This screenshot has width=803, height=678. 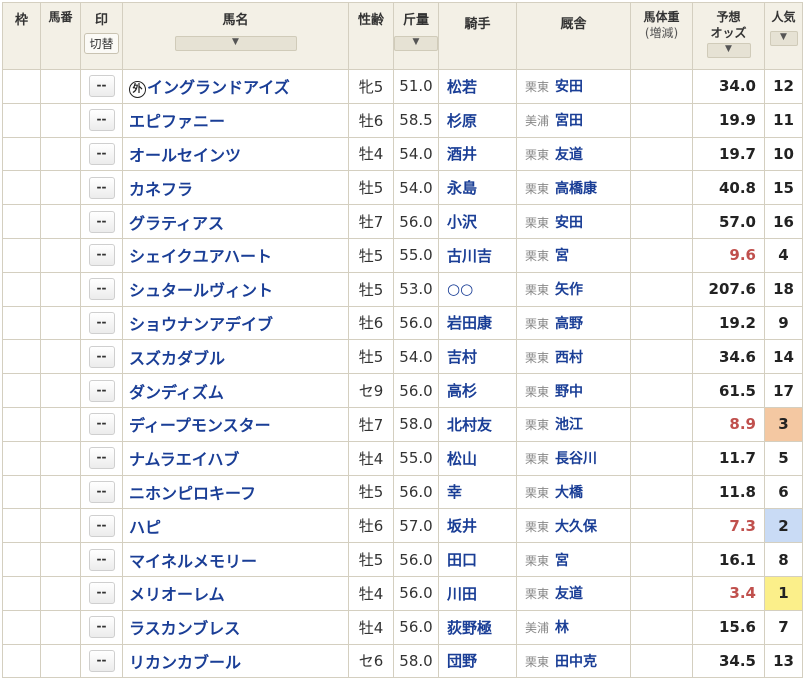 What do you see at coordinates (477, 188) in the screenshot?
I see `jockey-link: 永島` at bounding box center [477, 188].